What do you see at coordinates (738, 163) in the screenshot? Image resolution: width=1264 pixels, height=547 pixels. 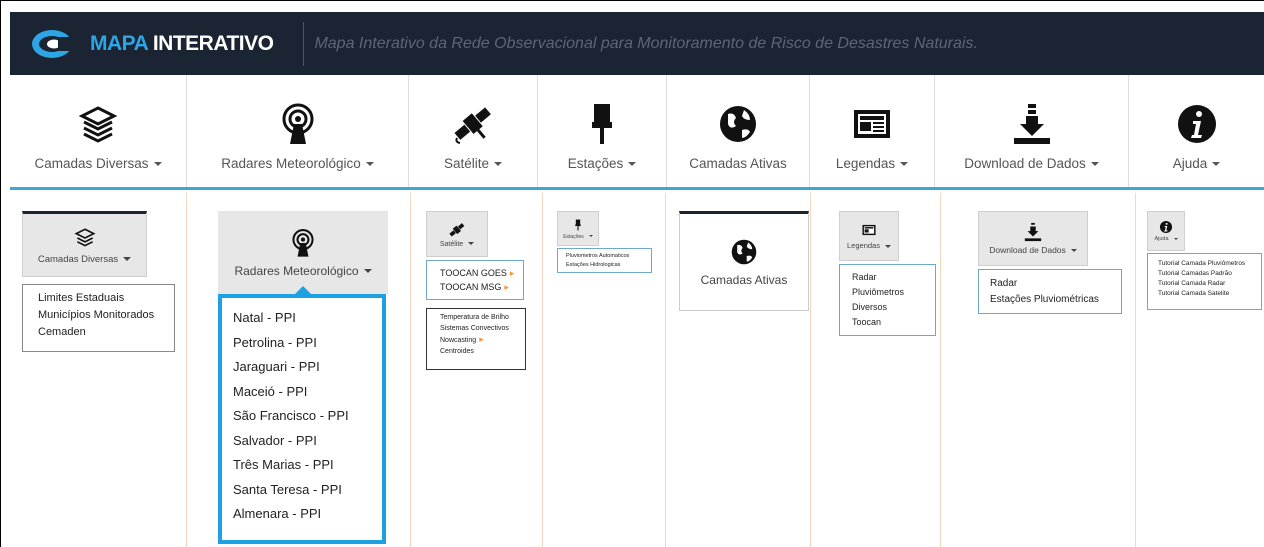 I see `nav-label: Camadas Ativas` at bounding box center [738, 163].